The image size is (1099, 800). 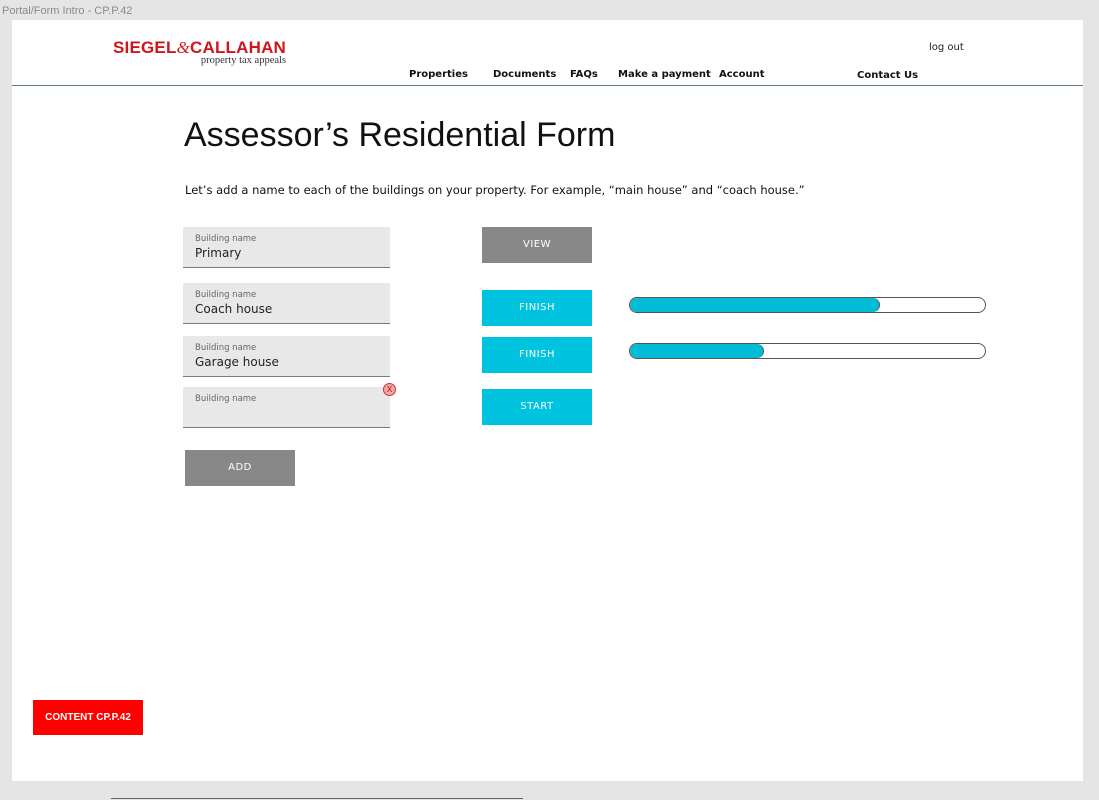 I want to click on building-name-value: Coach house, so click(x=234, y=309).